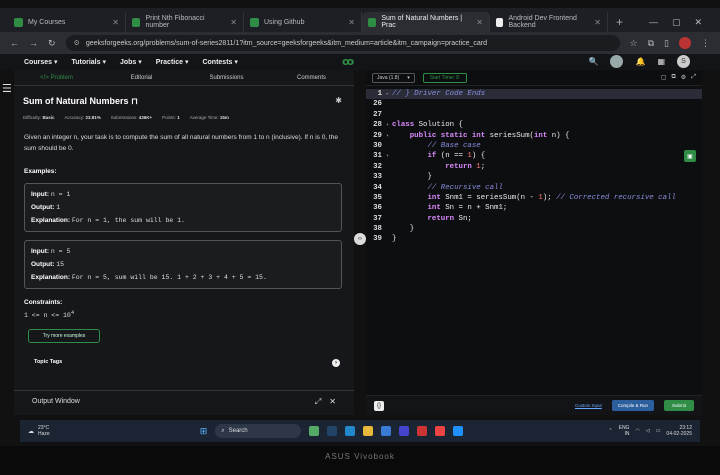 The width and height of the screenshot is (720, 475). What do you see at coordinates (64, 336) in the screenshot?
I see `try-more-examples-button: Try more examples` at bounding box center [64, 336].